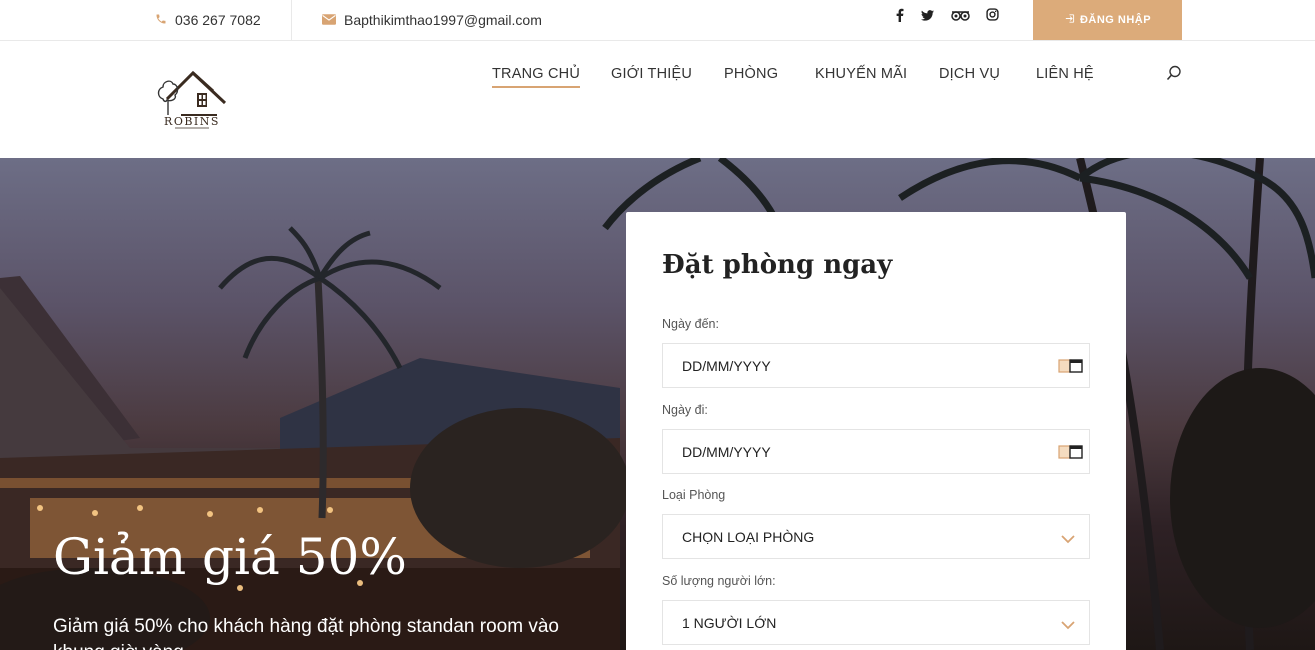 Image resolution: width=1315 pixels, height=650 pixels. Describe the element at coordinates (1065, 74) in the screenshot. I see `nav-lien-he: LIÊN HỆ` at that location.